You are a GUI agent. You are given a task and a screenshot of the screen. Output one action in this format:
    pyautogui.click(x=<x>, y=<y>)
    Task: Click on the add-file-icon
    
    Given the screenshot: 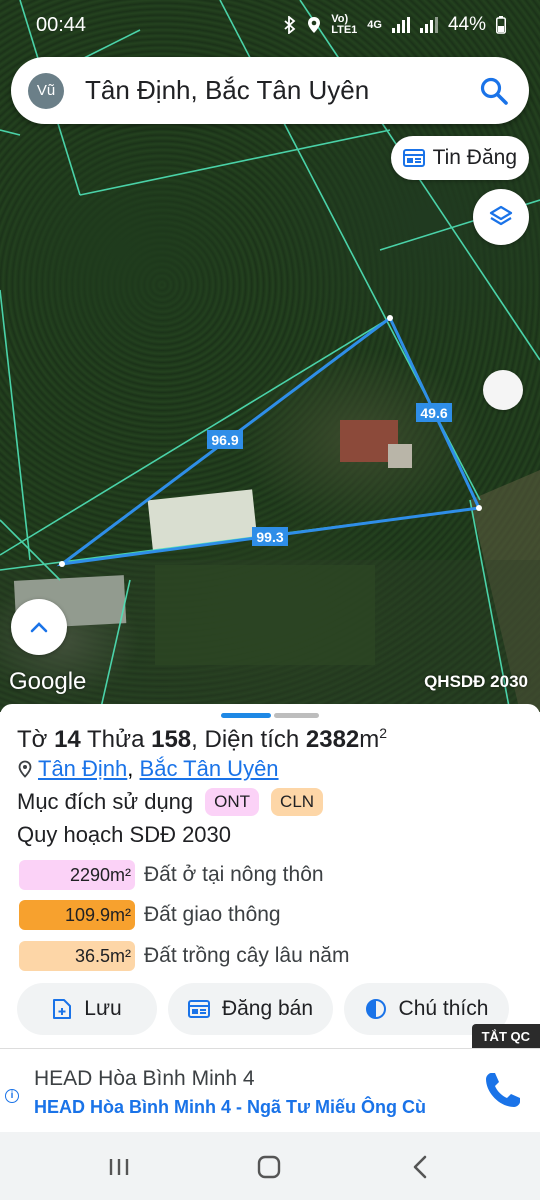 What is the action you would take?
    pyautogui.click(x=62, y=1009)
    